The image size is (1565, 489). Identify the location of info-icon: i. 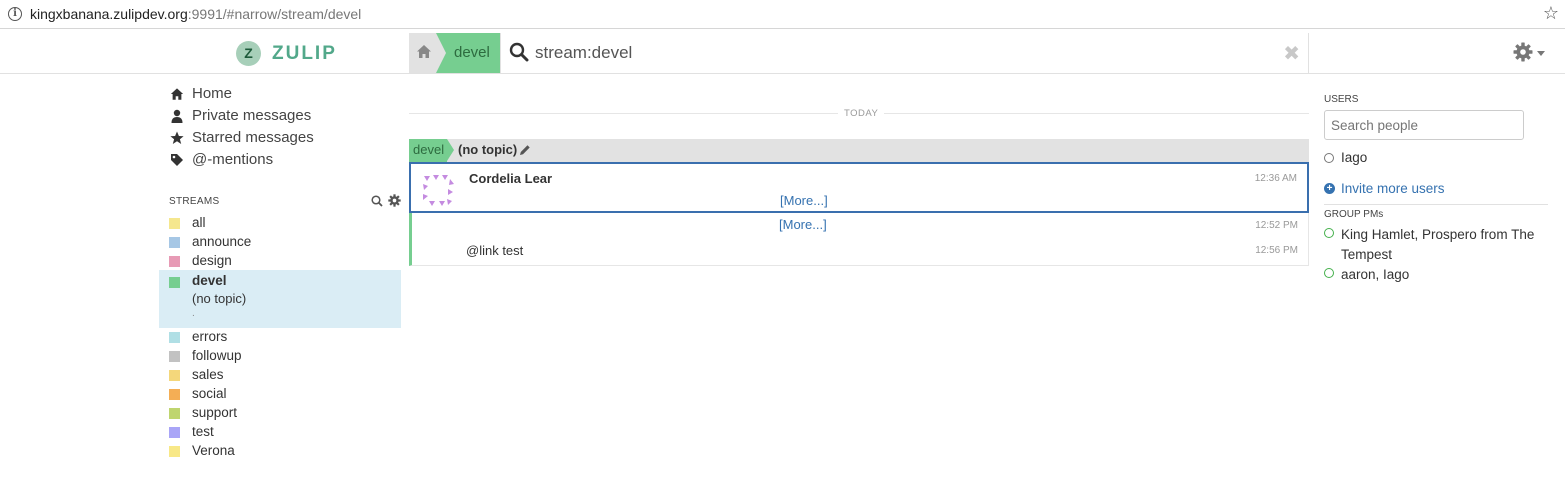
(15, 14).